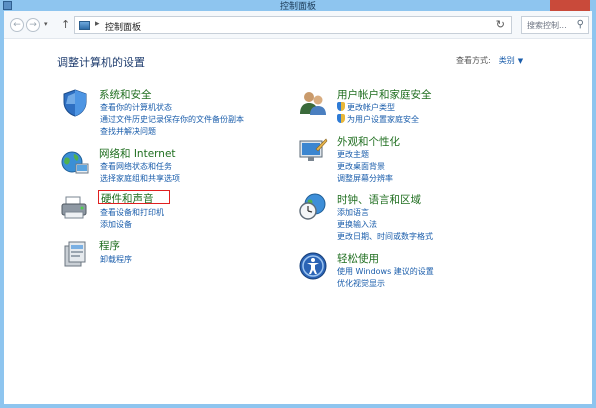  I want to click on printer-speaker-icon, so click(75, 208).